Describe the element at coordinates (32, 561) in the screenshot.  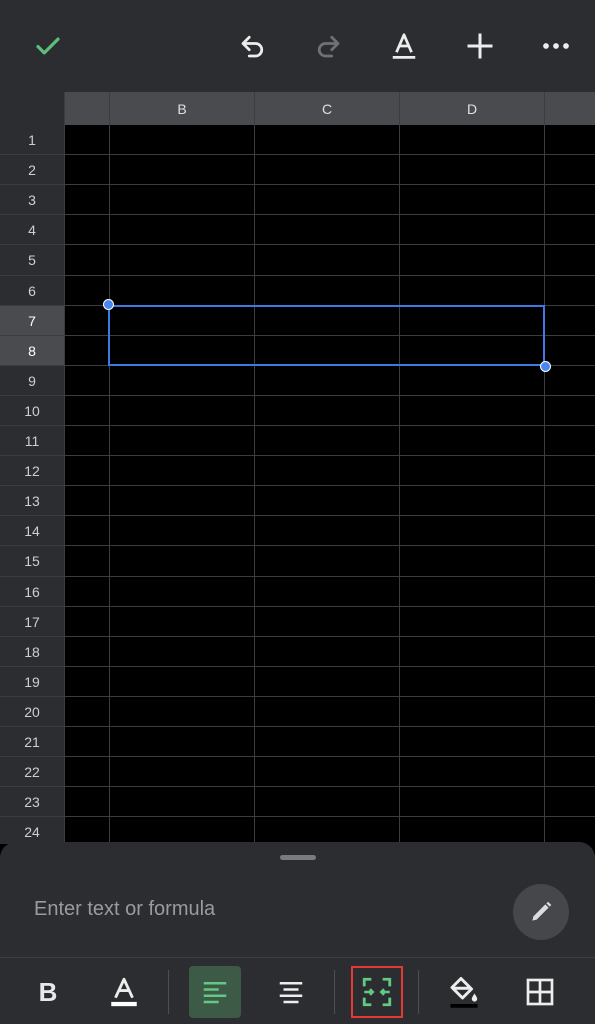
I see `row-header: 15` at that location.